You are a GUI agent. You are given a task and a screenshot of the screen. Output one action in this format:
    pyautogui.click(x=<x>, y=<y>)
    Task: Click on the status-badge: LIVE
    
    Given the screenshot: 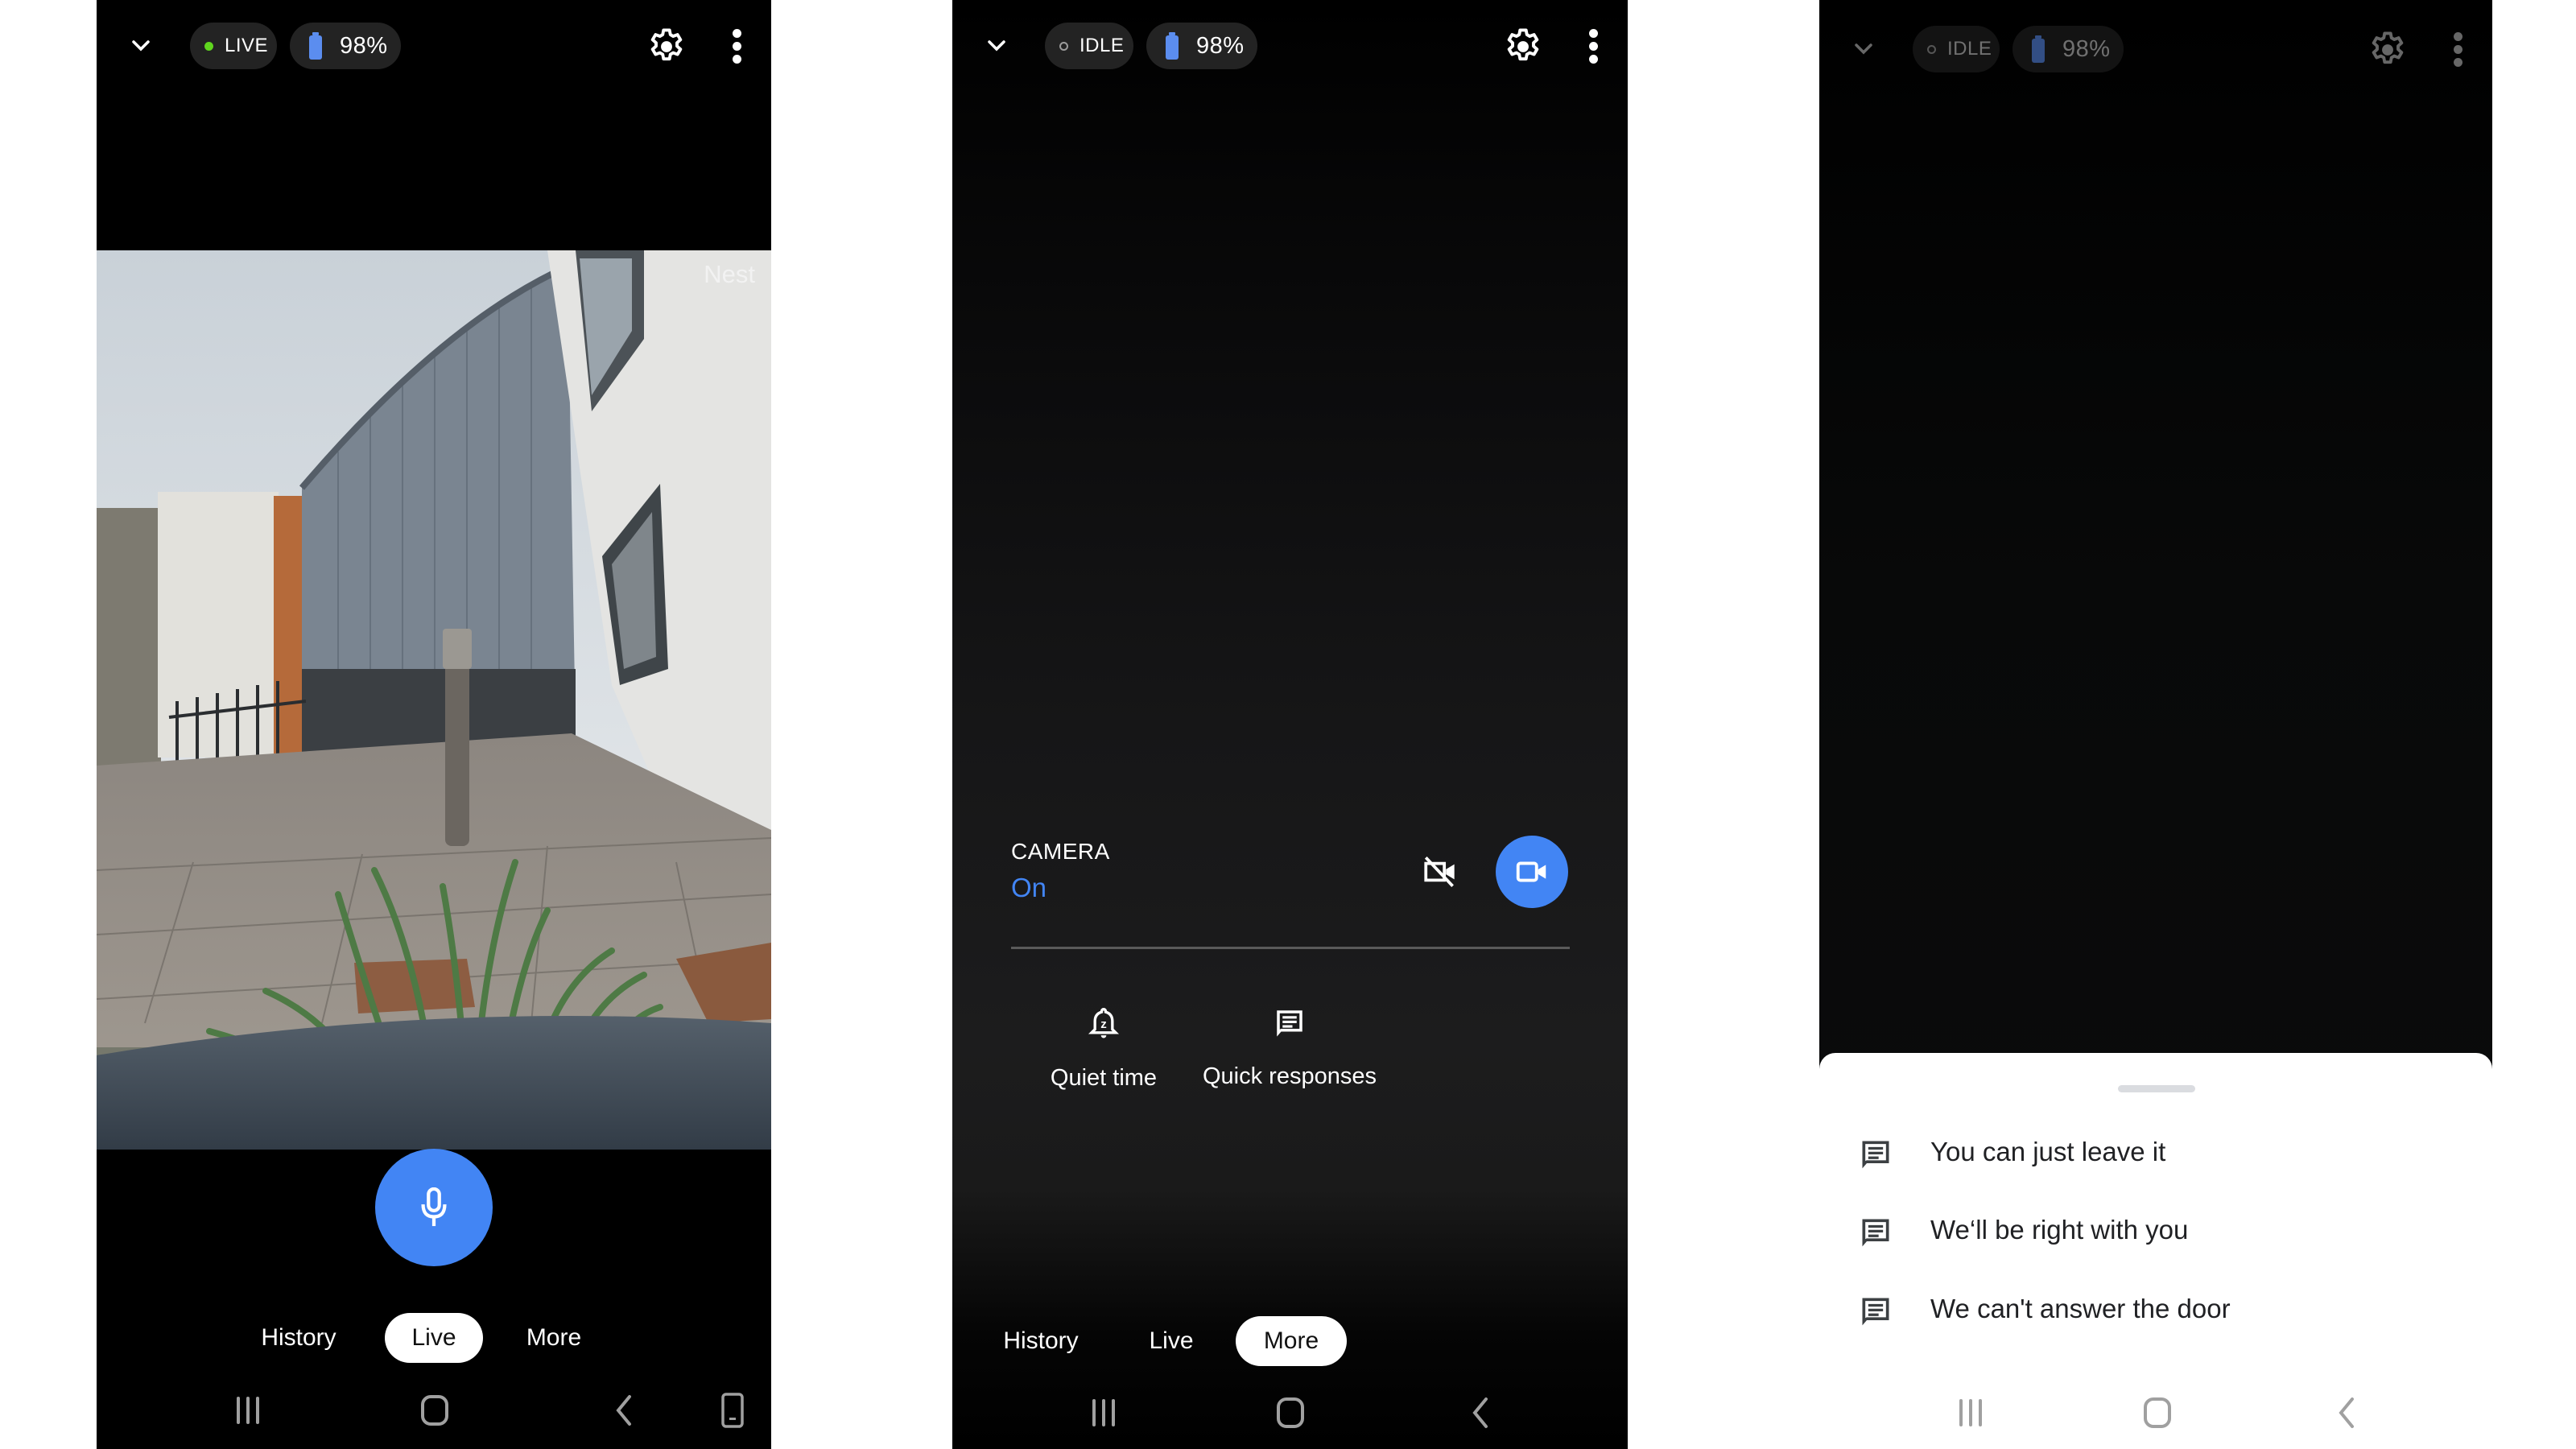 What is the action you would take?
    pyautogui.click(x=233, y=46)
    